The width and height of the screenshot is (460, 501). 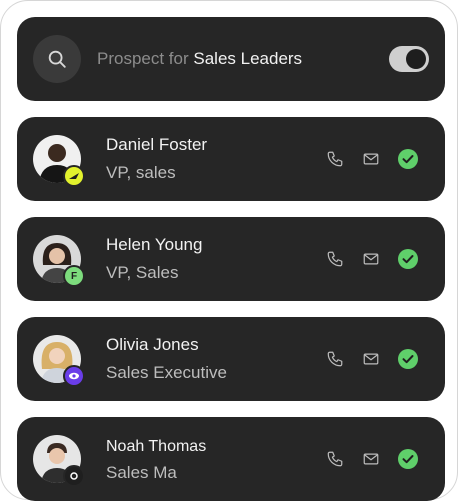 I want to click on contact-title: VP, Sales, so click(x=142, y=272).